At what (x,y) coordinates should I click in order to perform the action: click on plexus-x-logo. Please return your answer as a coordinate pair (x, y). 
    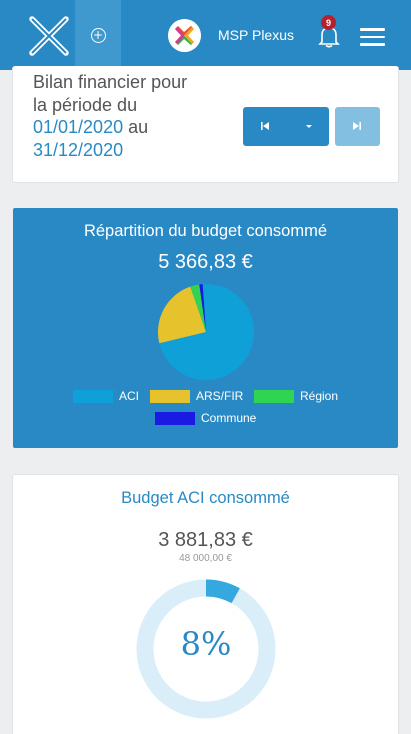
    Looking at the image, I should click on (49, 36).